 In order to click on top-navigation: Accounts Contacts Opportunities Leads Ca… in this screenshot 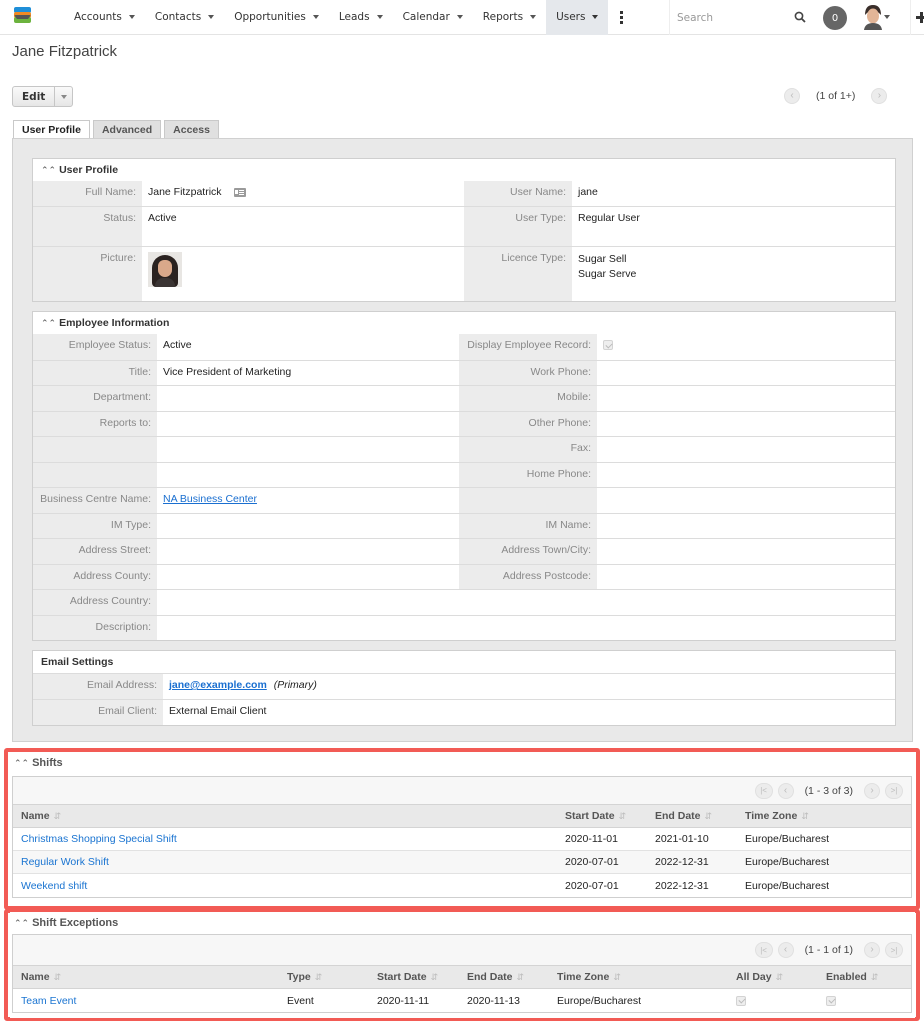, I will do `click(462, 17)`.